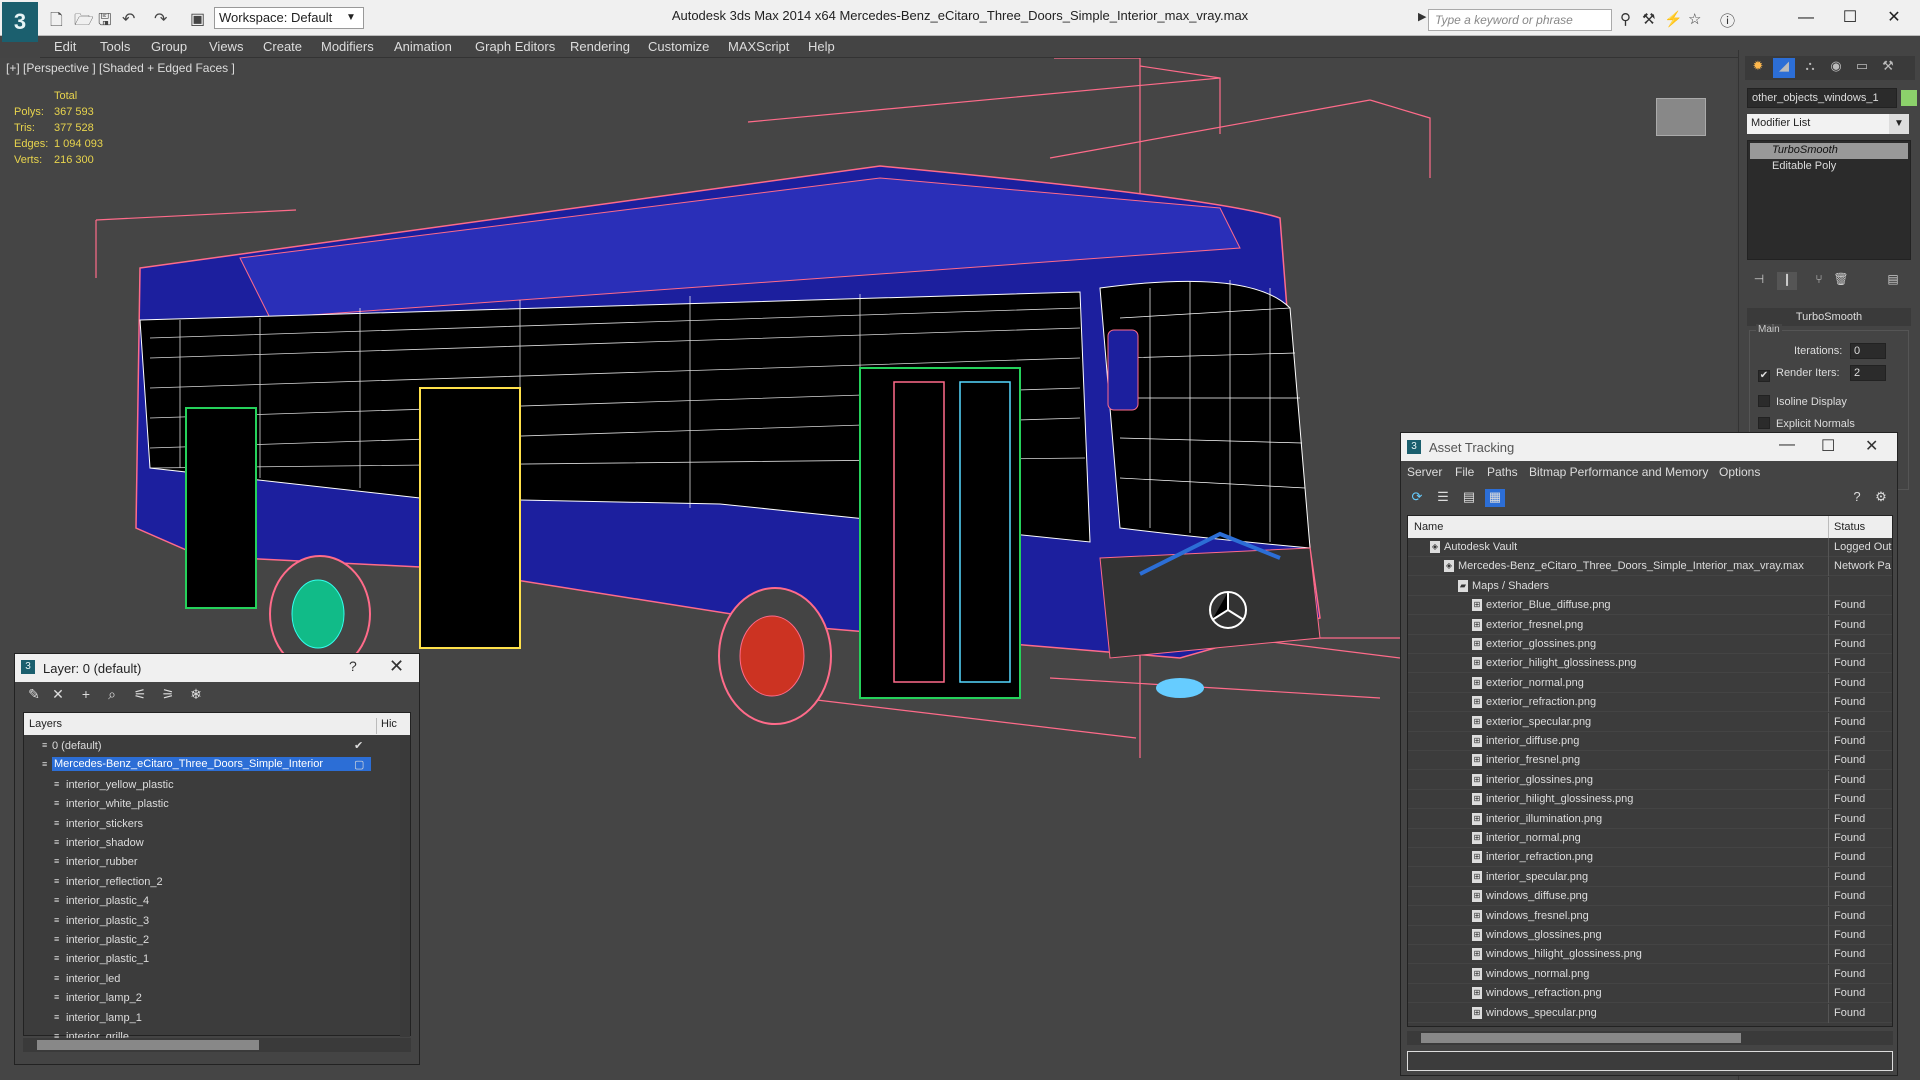 This screenshot has height=1080, width=1920. What do you see at coordinates (359, 764) in the screenshot?
I see `layer-hide-toggle: ▢` at bounding box center [359, 764].